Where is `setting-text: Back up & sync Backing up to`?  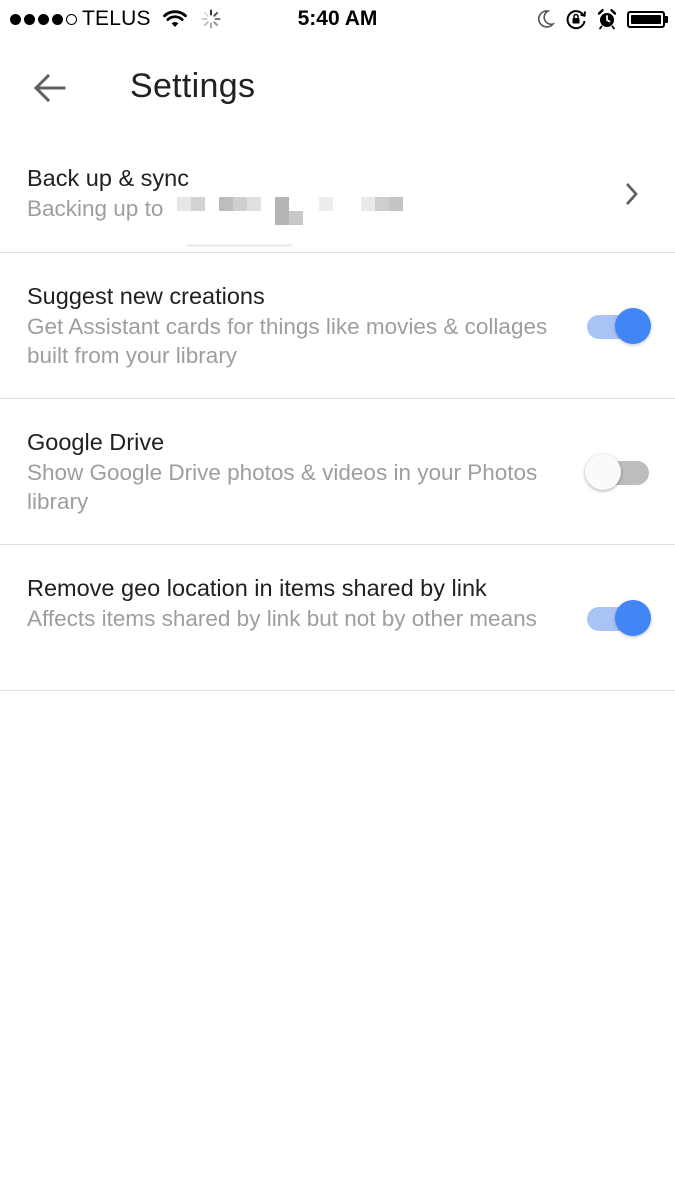
setting-text: Back up & sync Backing up to is located at coordinates (292, 194).